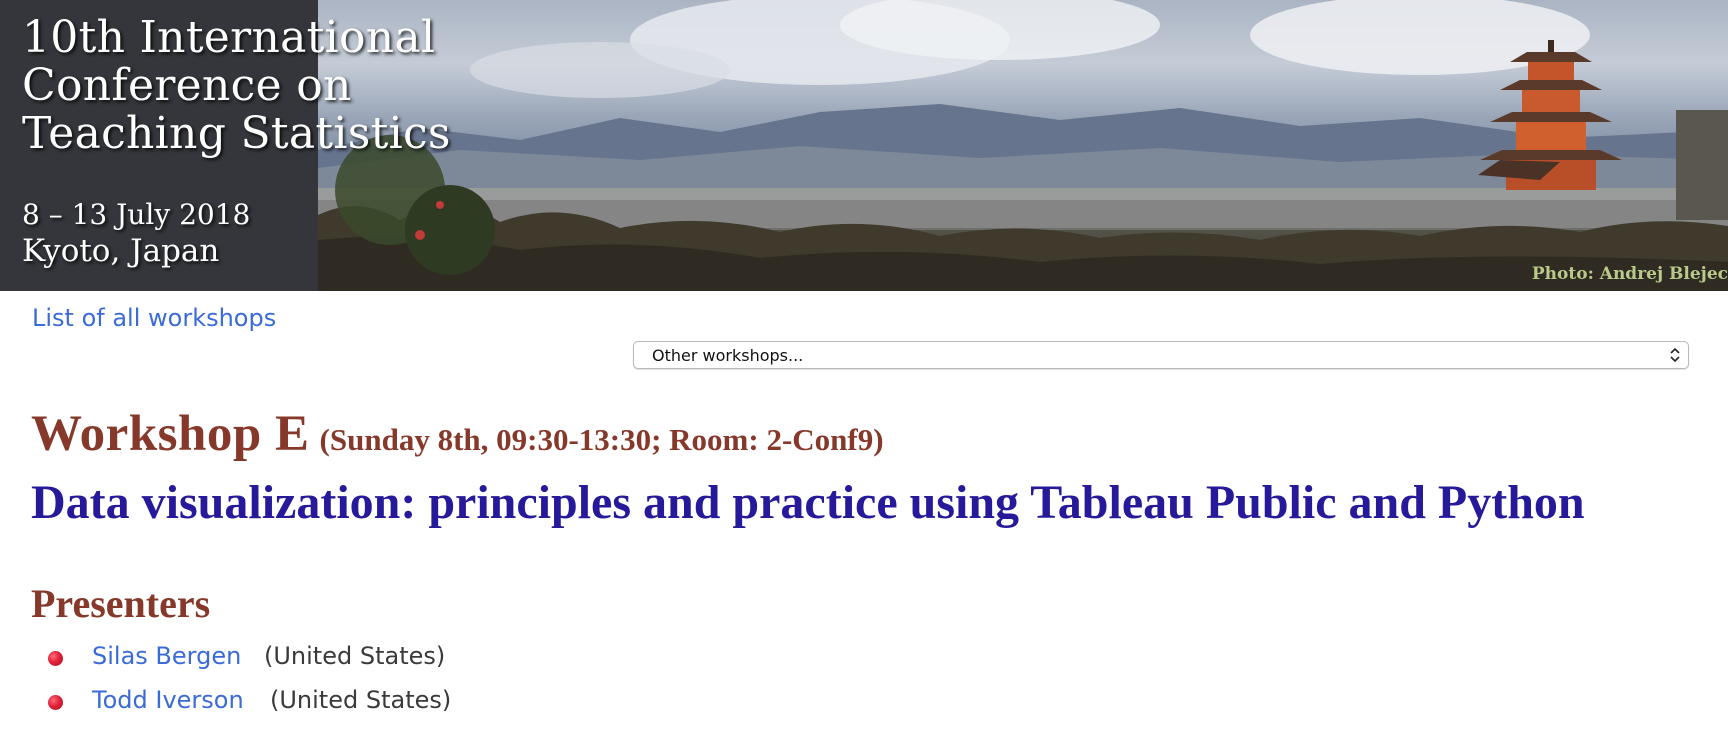 Image resolution: width=1728 pixels, height=746 pixels. Describe the element at coordinates (601, 439) in the screenshot. I see `workshop-time: (Sunday 8th, 09:30-13:30; Room: 2-Conf9)` at that location.